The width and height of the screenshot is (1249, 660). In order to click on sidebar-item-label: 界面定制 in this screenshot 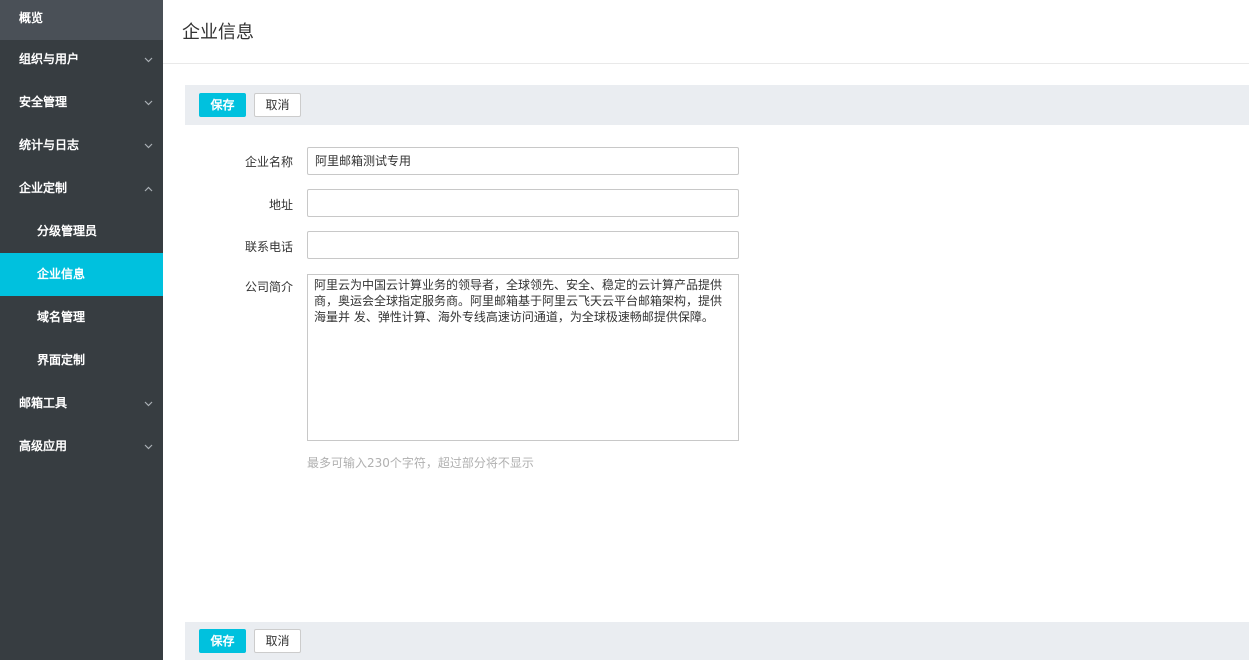, I will do `click(61, 360)`.